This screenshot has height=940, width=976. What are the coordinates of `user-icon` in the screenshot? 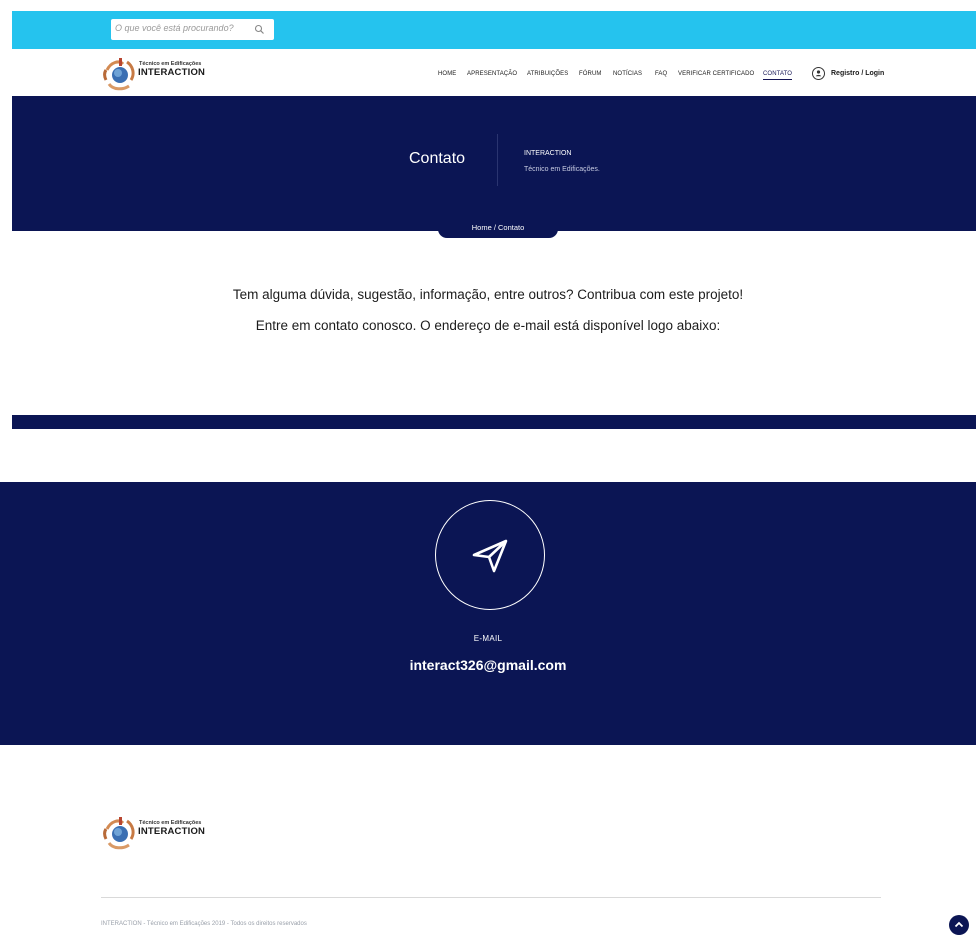 It's located at (818, 73).